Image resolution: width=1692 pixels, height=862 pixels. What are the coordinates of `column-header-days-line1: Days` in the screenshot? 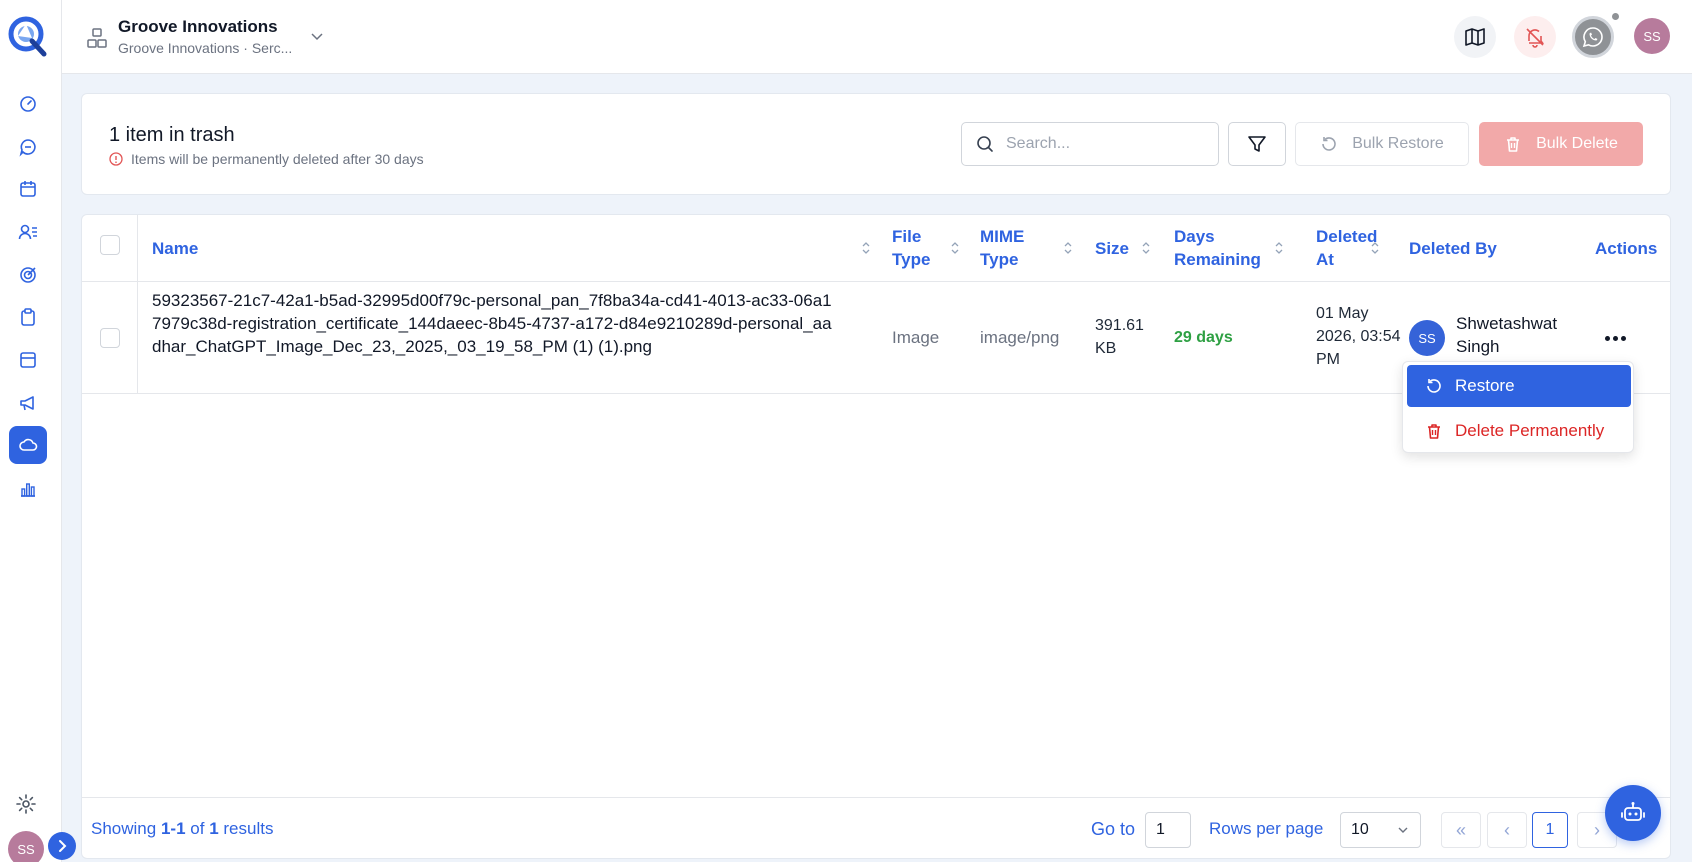 It's located at (1194, 236).